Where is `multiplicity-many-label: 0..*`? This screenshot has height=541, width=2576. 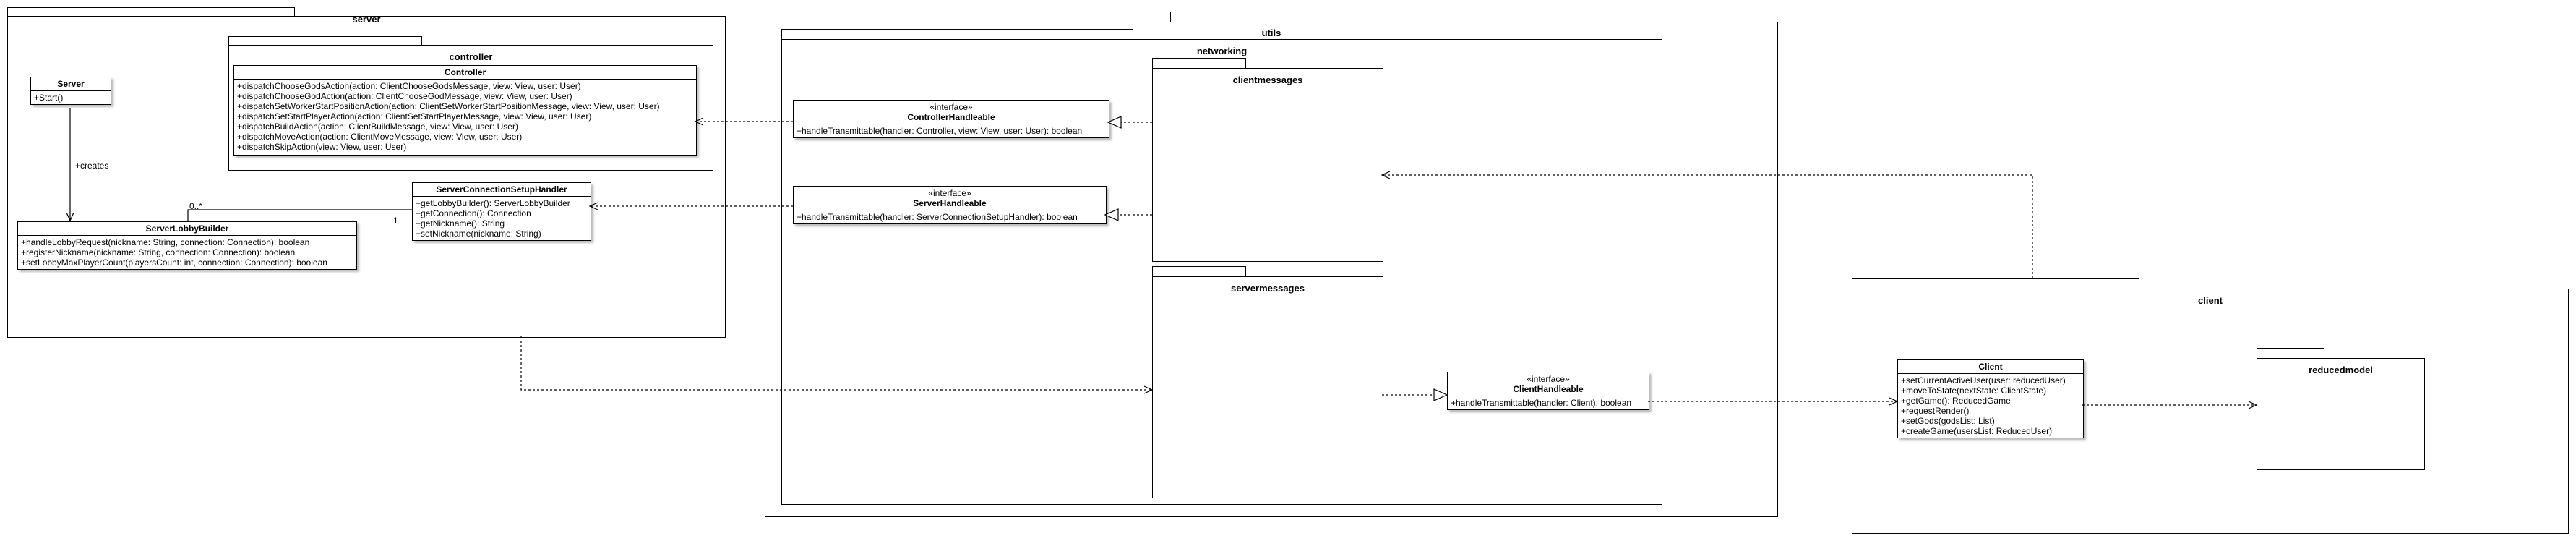 multiplicity-many-label: 0..* is located at coordinates (196, 206).